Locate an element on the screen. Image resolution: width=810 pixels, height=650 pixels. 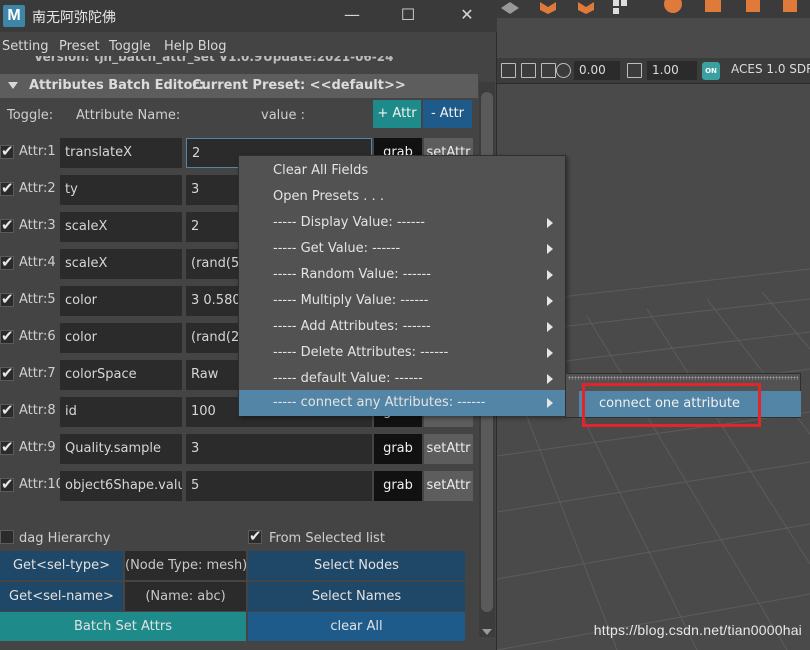
annotation-highlight-box is located at coordinates (671, 405).